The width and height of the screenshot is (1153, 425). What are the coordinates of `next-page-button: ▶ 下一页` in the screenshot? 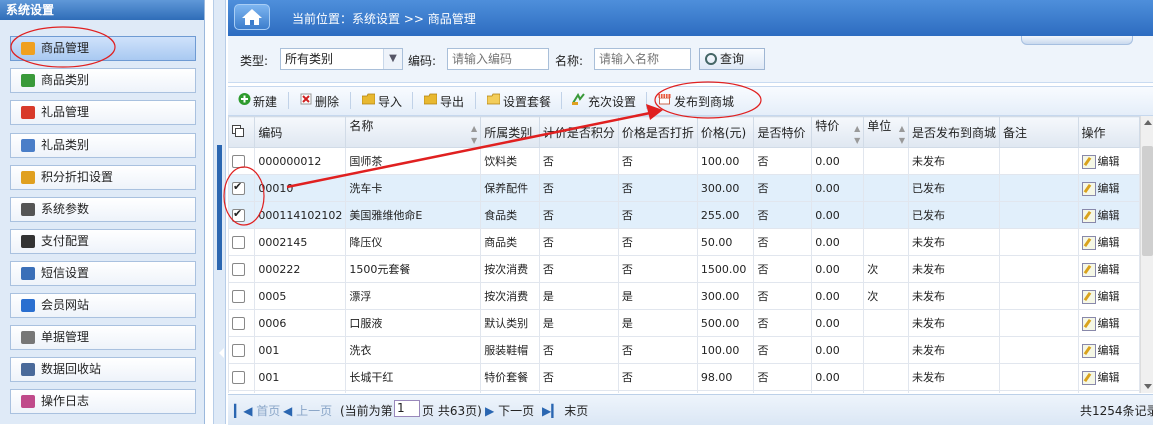 It's located at (509, 410).